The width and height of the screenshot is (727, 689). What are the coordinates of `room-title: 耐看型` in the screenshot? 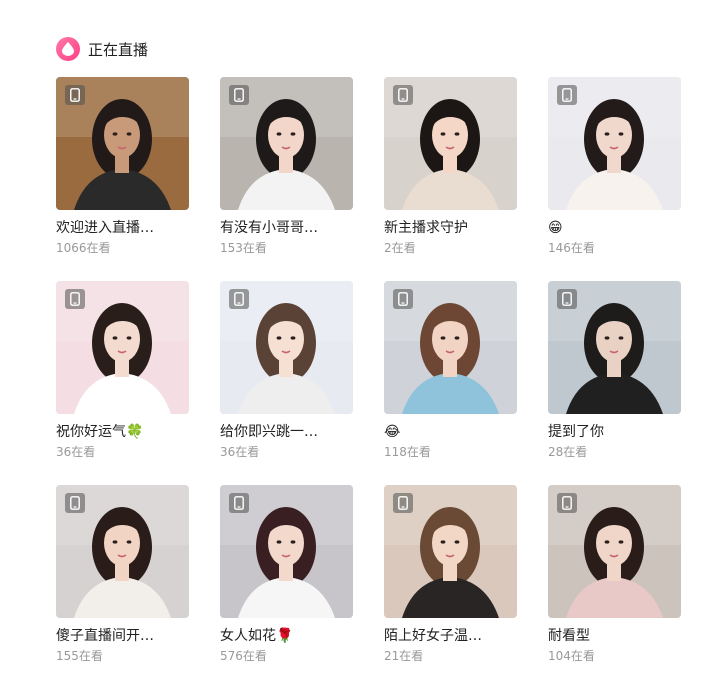 It's located at (614, 636).